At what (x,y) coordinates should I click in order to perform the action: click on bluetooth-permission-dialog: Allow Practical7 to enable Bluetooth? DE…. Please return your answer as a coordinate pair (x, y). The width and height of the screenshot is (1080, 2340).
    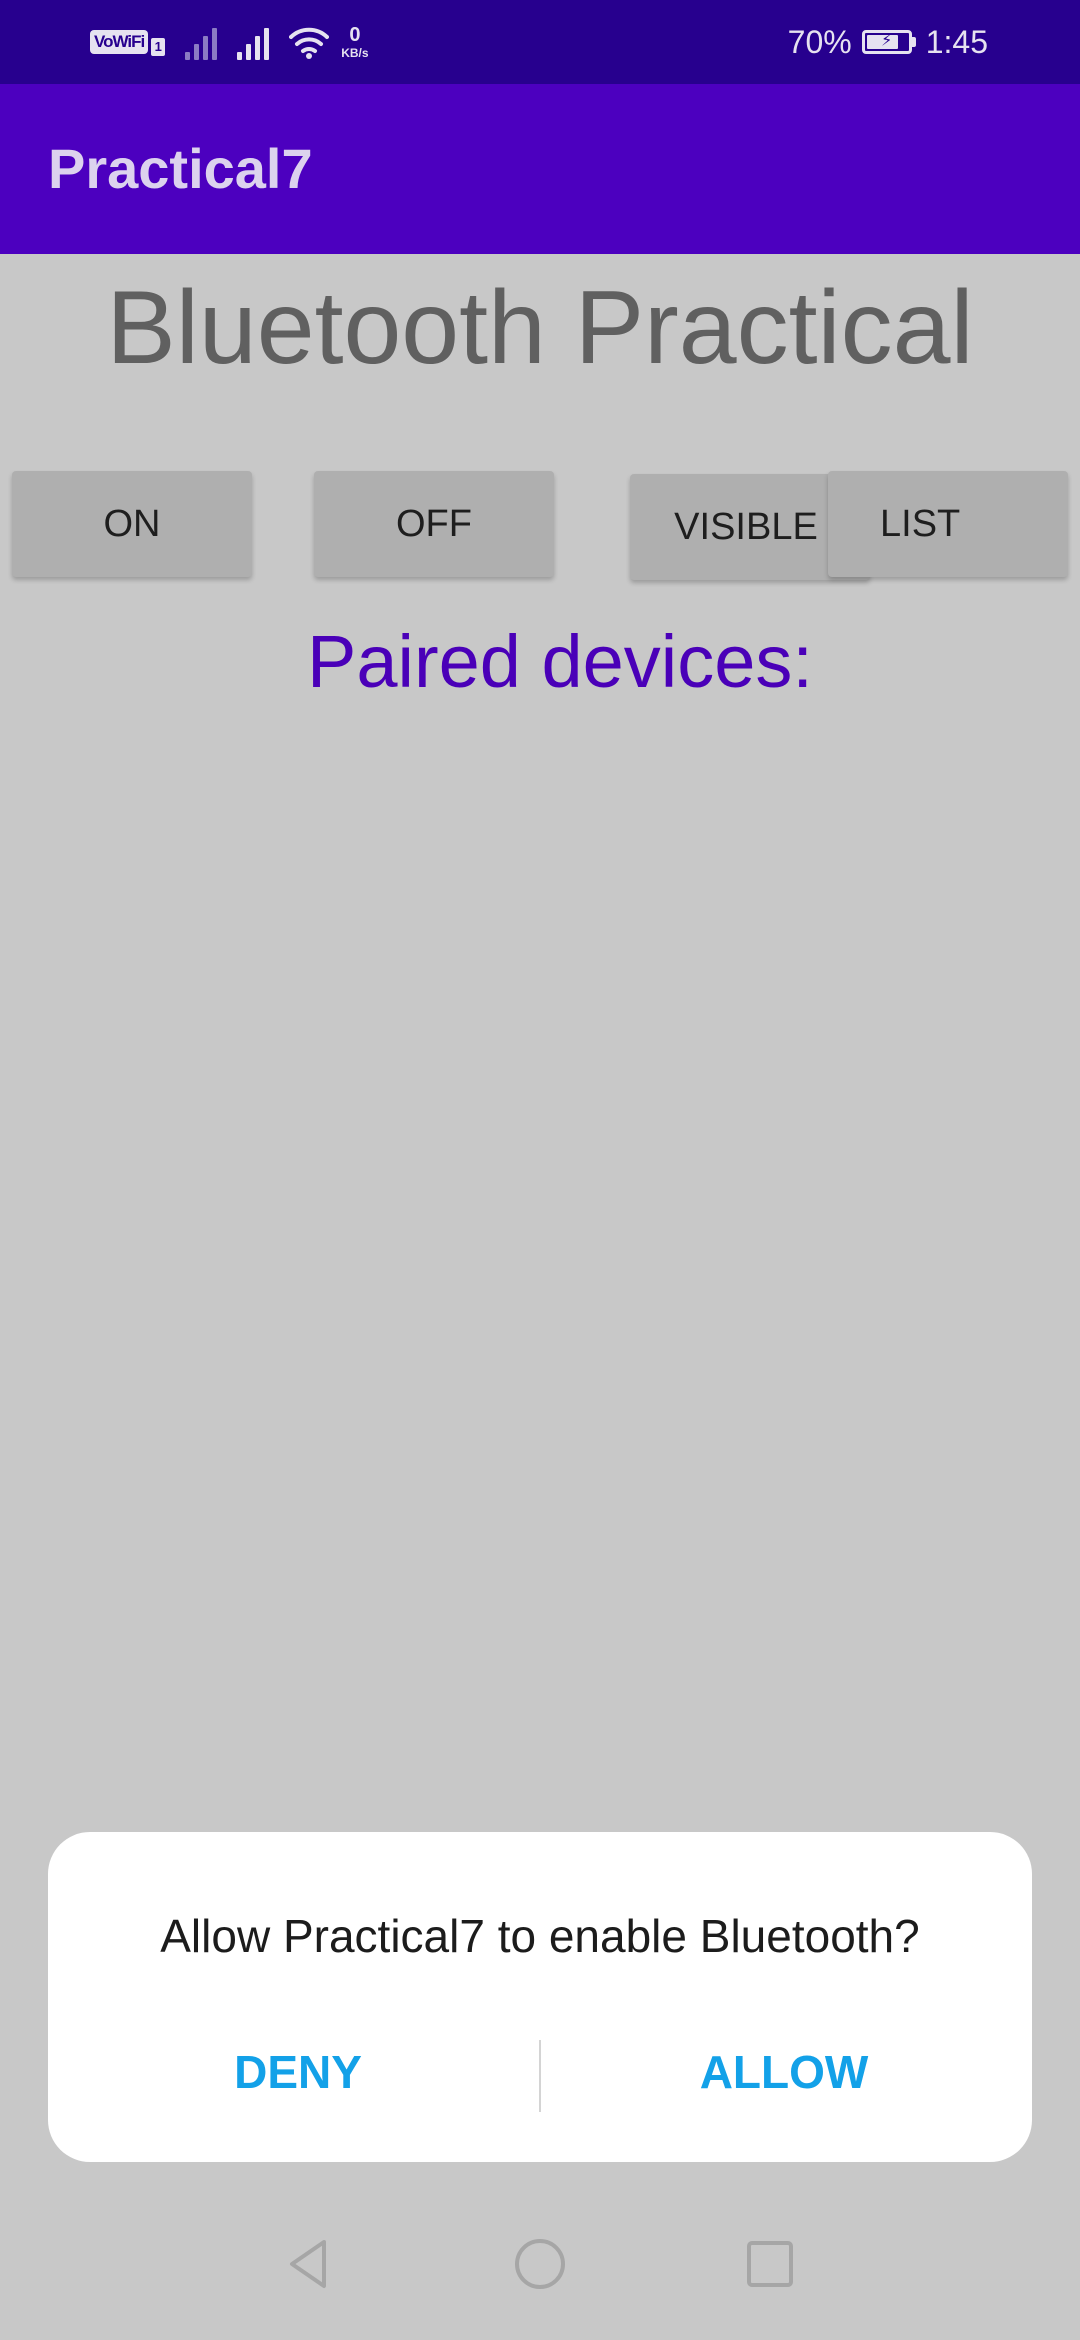
    Looking at the image, I should click on (540, 1997).